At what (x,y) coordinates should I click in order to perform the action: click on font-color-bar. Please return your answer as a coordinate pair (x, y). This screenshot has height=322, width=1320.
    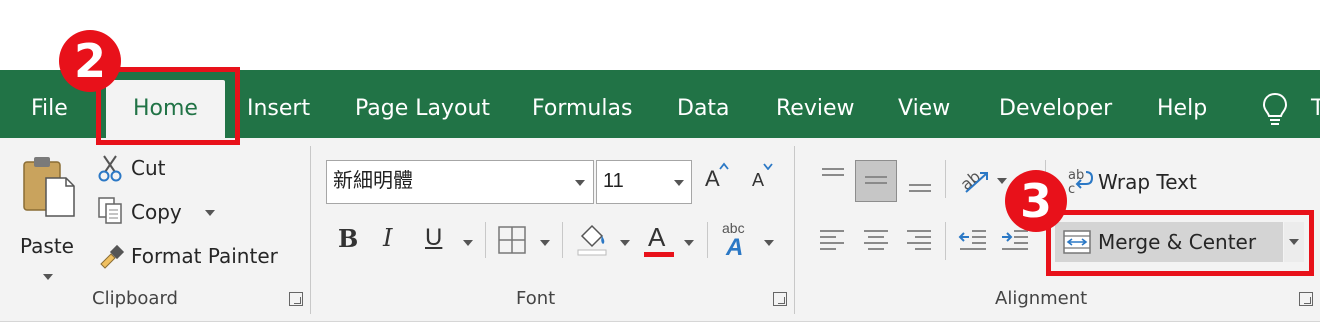
    Looking at the image, I should click on (659, 254).